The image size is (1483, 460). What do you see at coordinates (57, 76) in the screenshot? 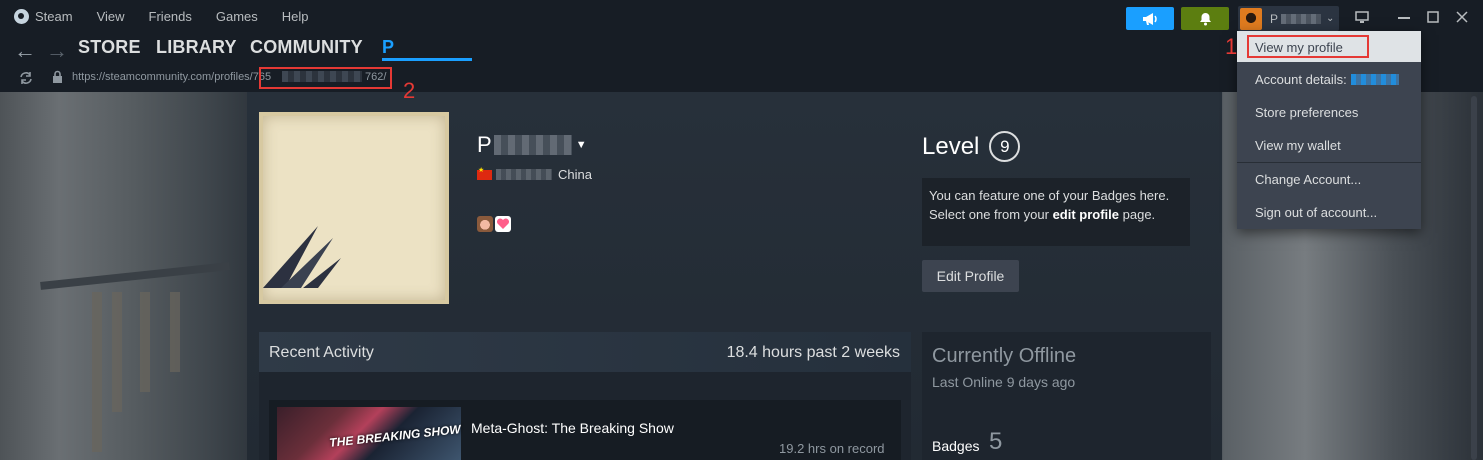
I see `lock-icon` at bounding box center [57, 76].